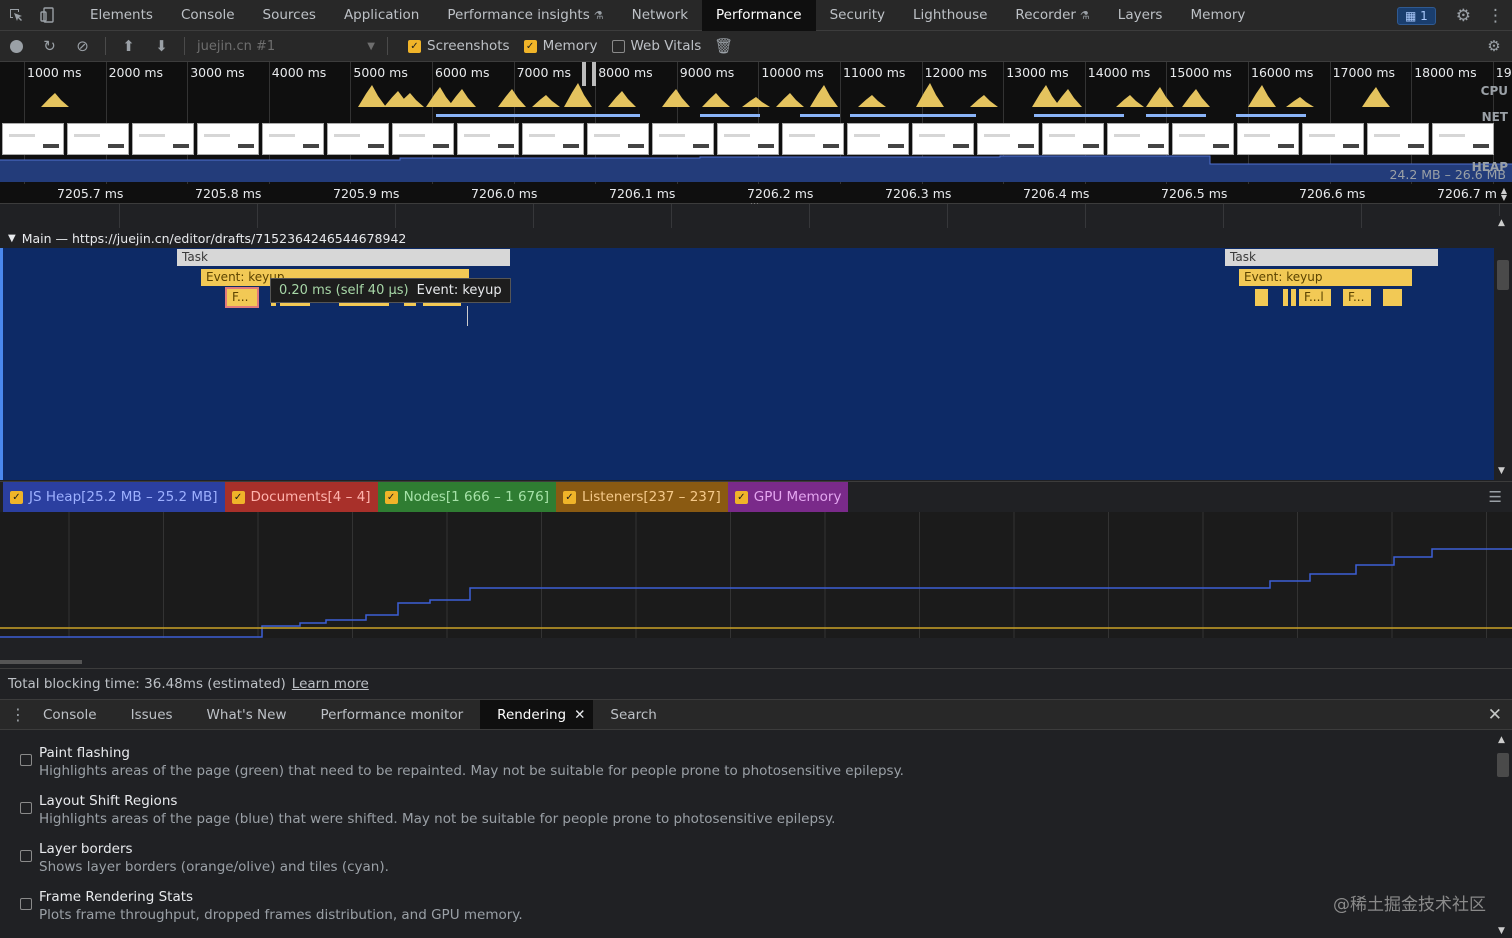 This screenshot has height=938, width=1512. I want to click on web-vitals-checkbox: Web Vitals, so click(656, 46).